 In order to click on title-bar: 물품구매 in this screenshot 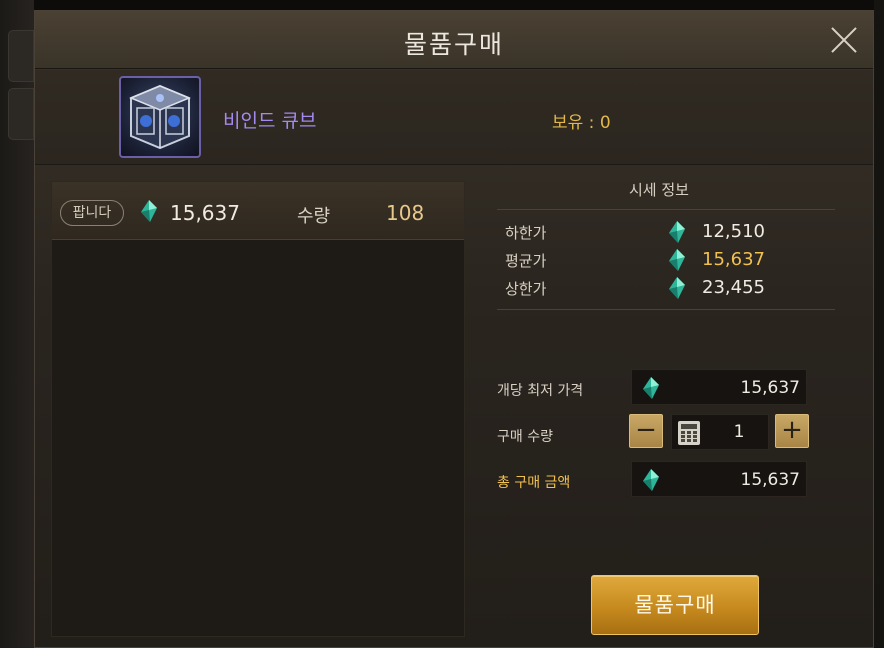, I will do `click(454, 40)`.